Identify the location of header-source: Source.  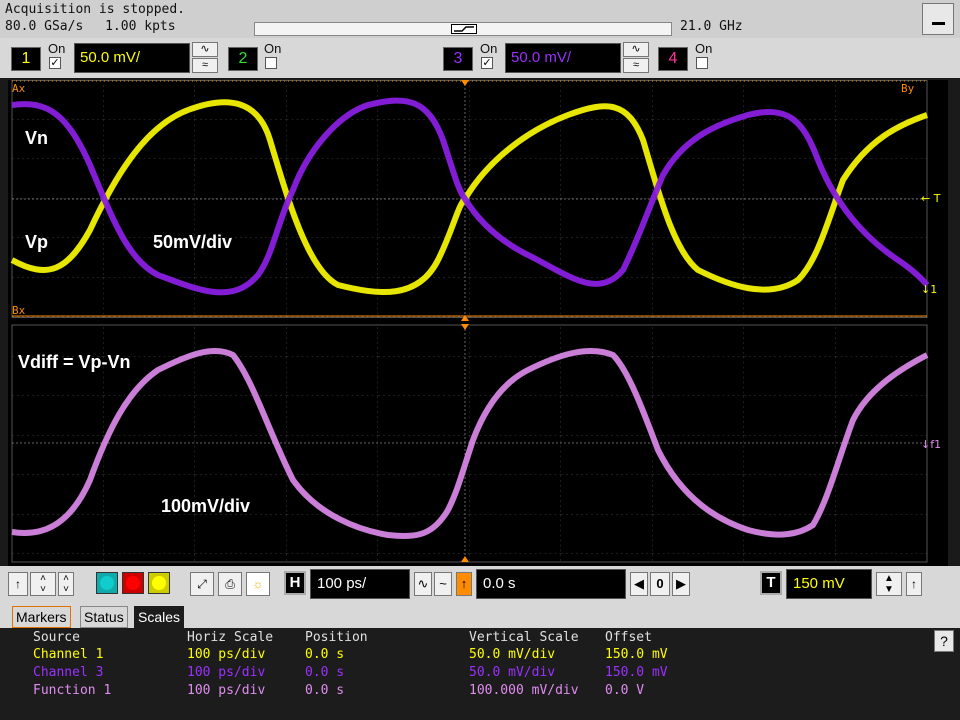
(56, 637).